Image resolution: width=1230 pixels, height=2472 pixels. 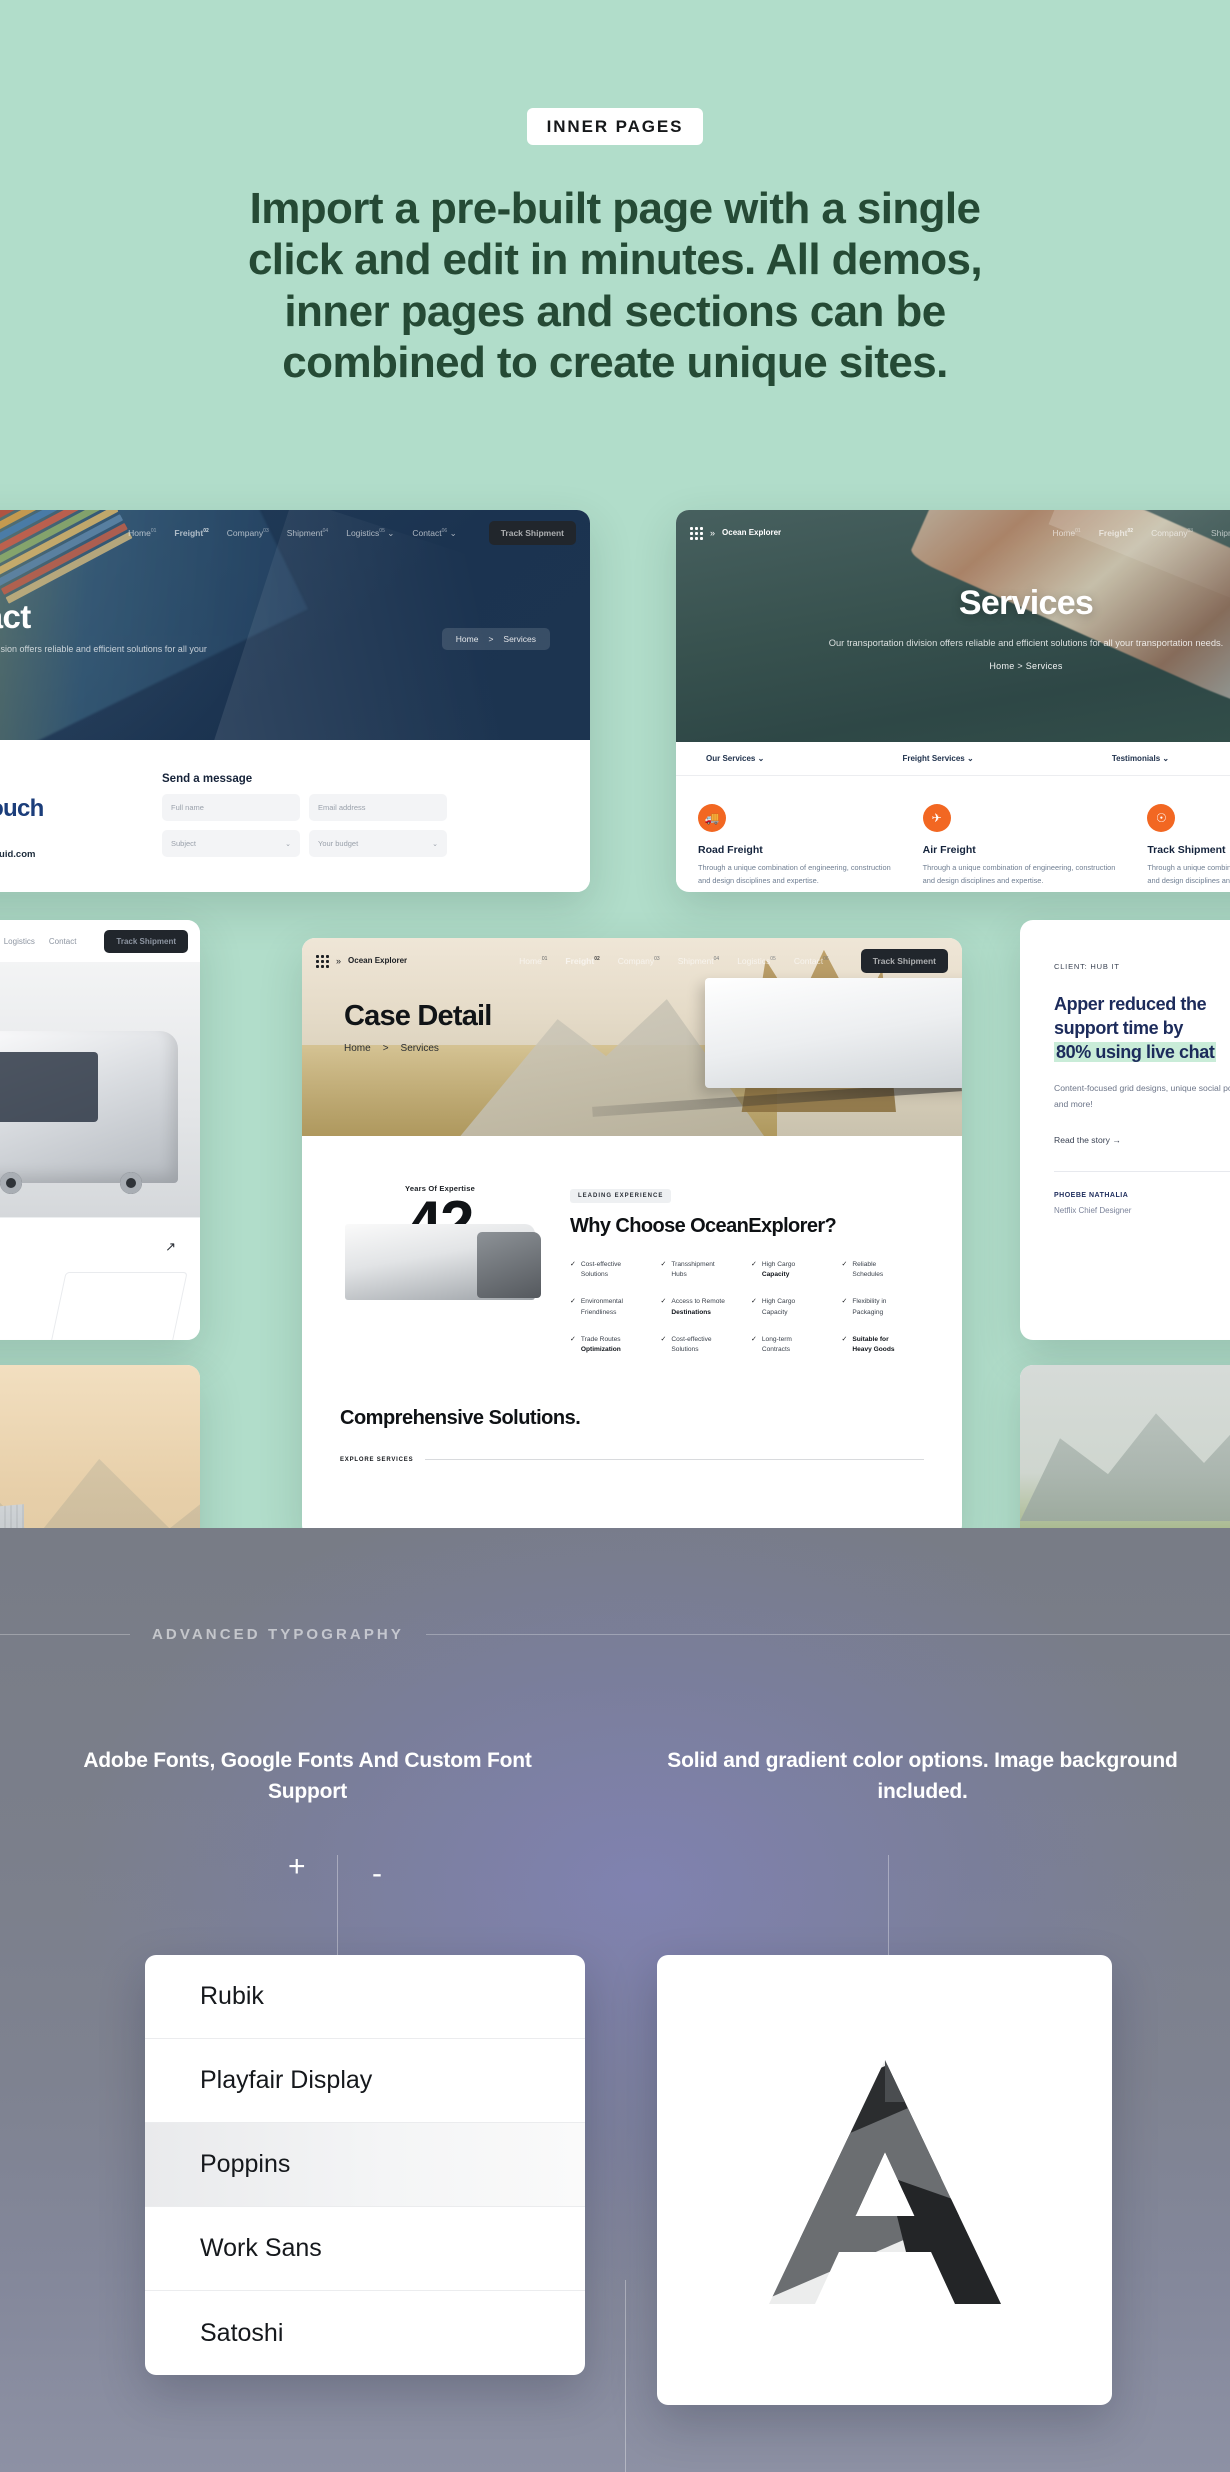 What do you see at coordinates (231, 807) in the screenshot?
I see `fullname-input: Full name` at bounding box center [231, 807].